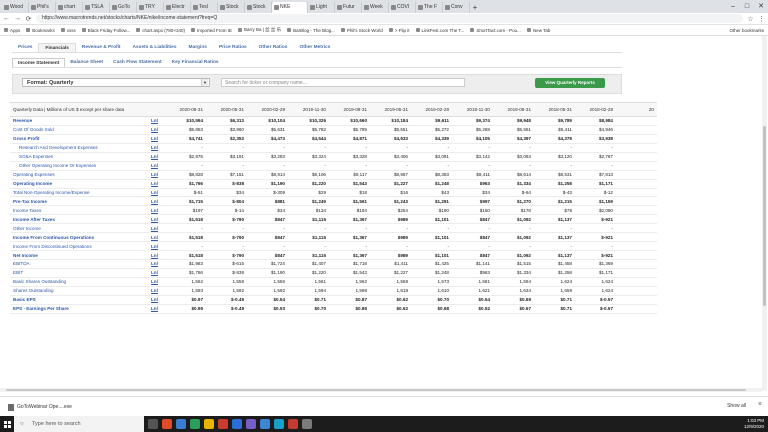 Image resolution: width=768 pixels, height=432 pixels. Describe the element at coordinates (28, 19) in the screenshot. I see `reload-icon: ⟳` at that location.